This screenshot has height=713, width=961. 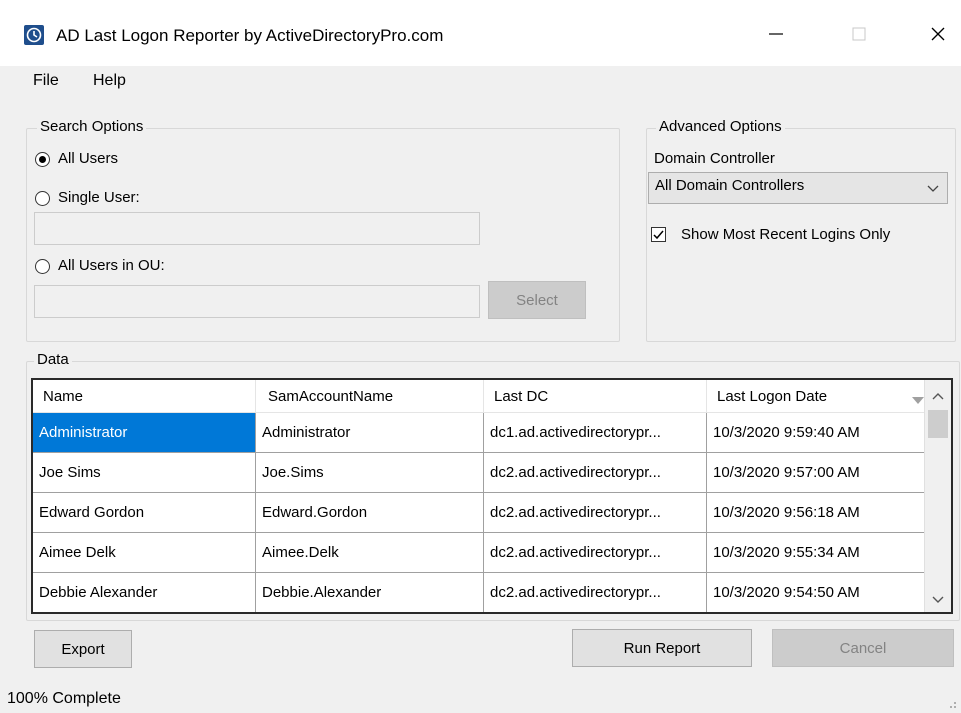 I want to click on column-header-last-dc: Last DC, so click(x=595, y=396).